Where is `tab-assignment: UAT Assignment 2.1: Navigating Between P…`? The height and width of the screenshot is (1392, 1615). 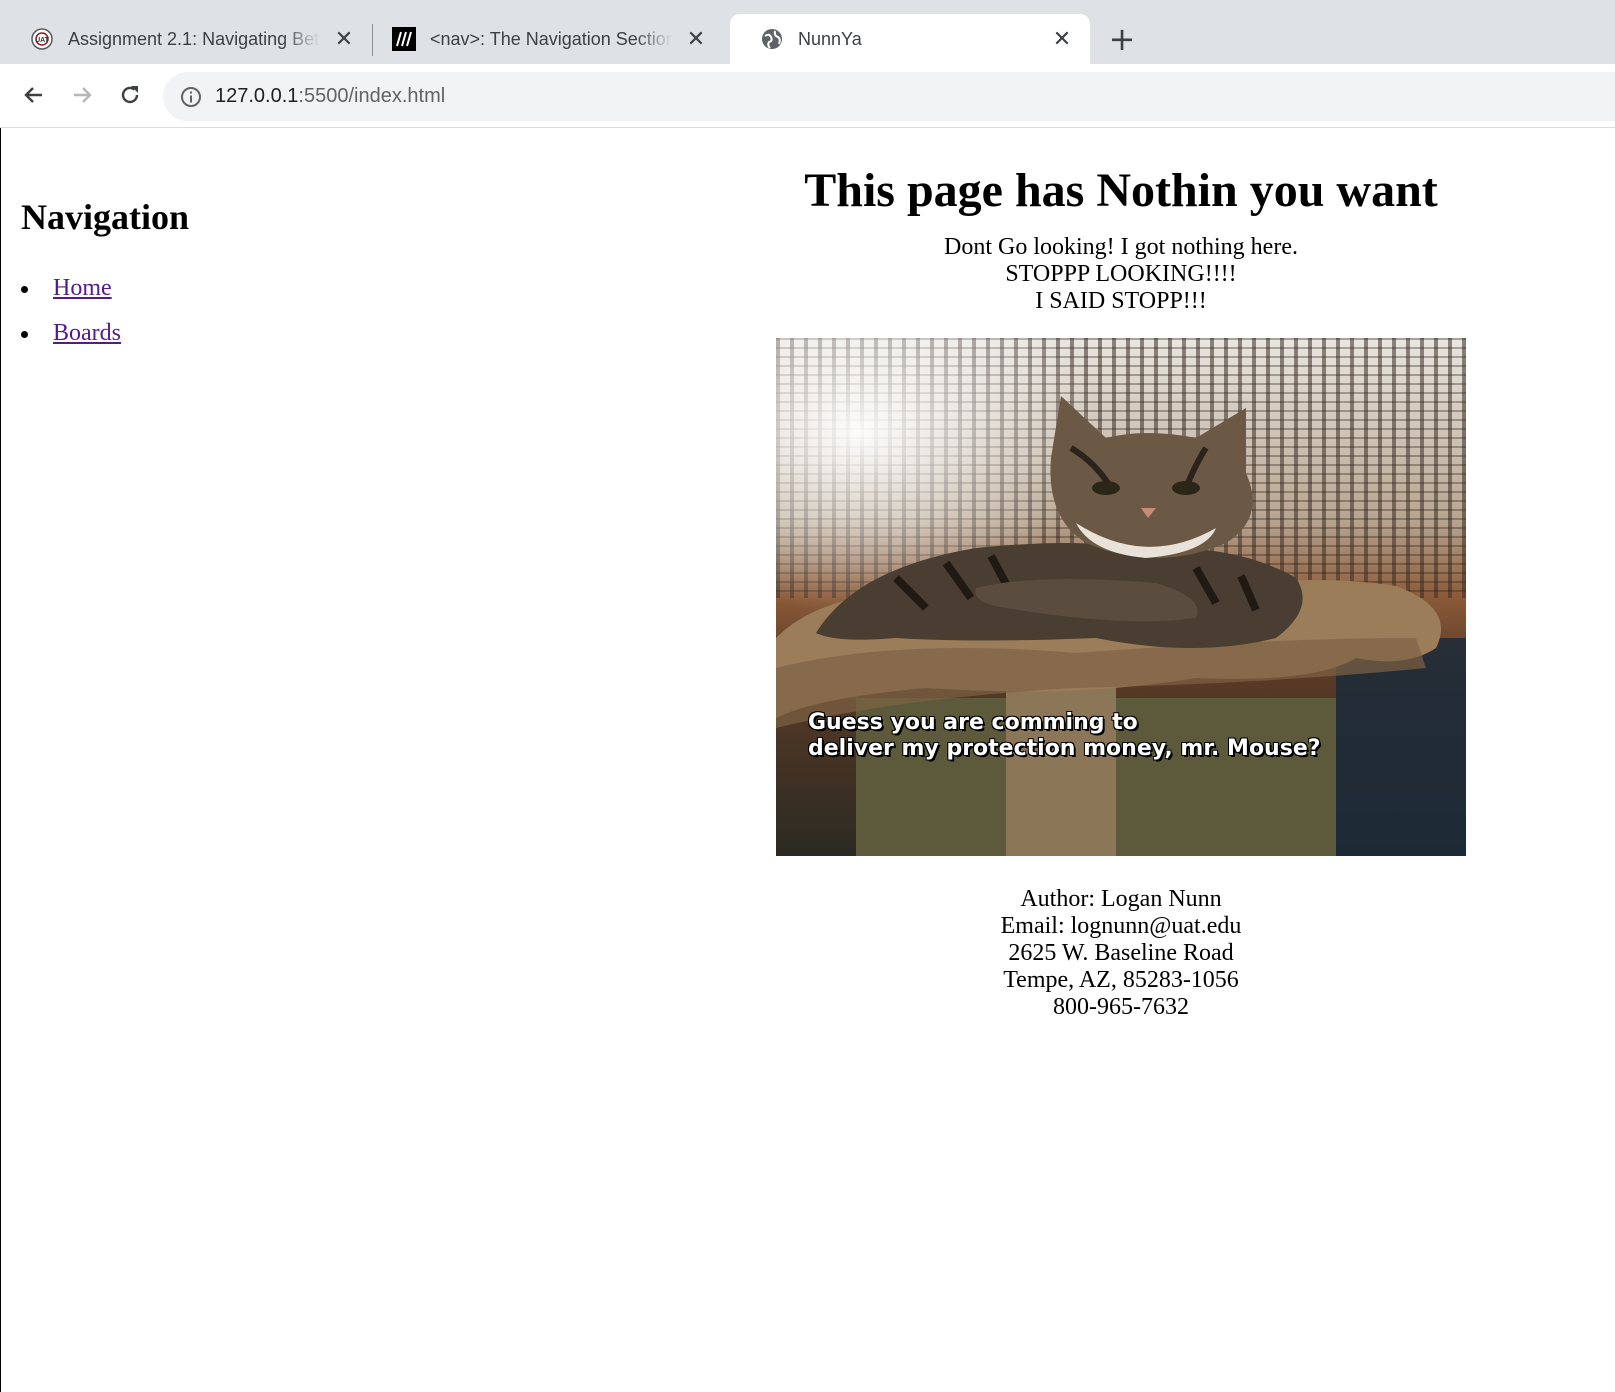
tab-assignment: UAT Assignment 2.1: Navigating Between P… is located at coordinates (186, 39).